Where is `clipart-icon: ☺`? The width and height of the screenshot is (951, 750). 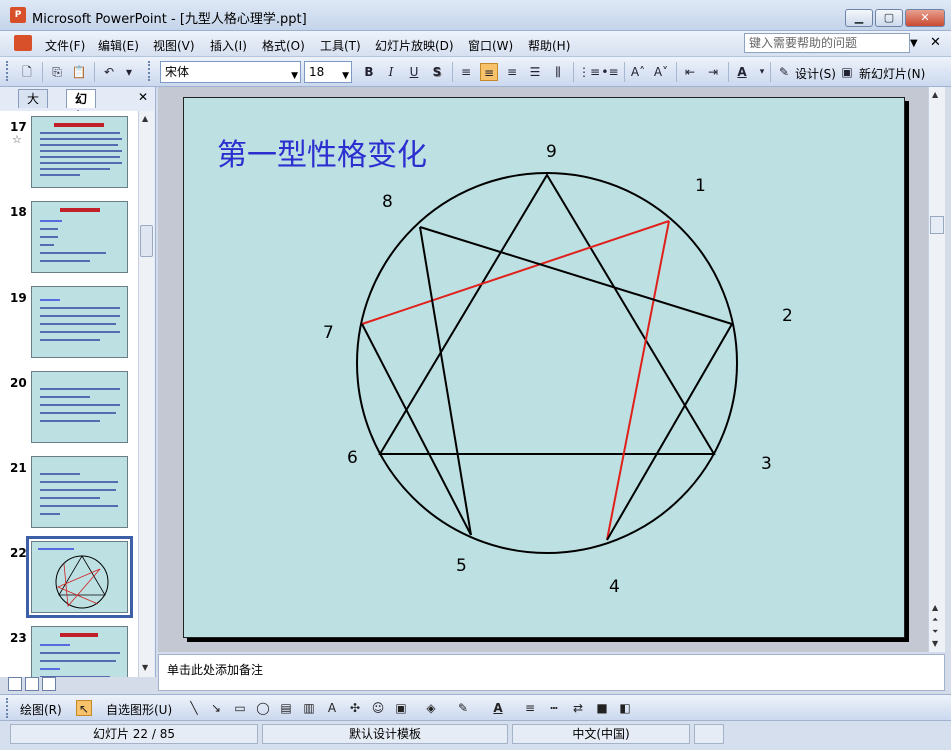
clipart-icon: ☺ is located at coordinates (378, 708).